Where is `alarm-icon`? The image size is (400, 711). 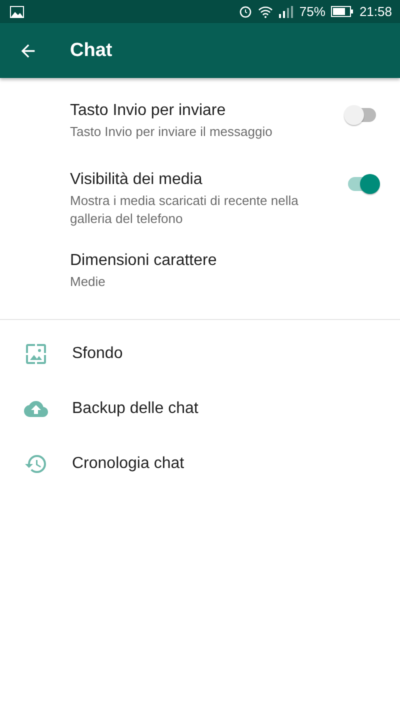
alarm-icon is located at coordinates (245, 11).